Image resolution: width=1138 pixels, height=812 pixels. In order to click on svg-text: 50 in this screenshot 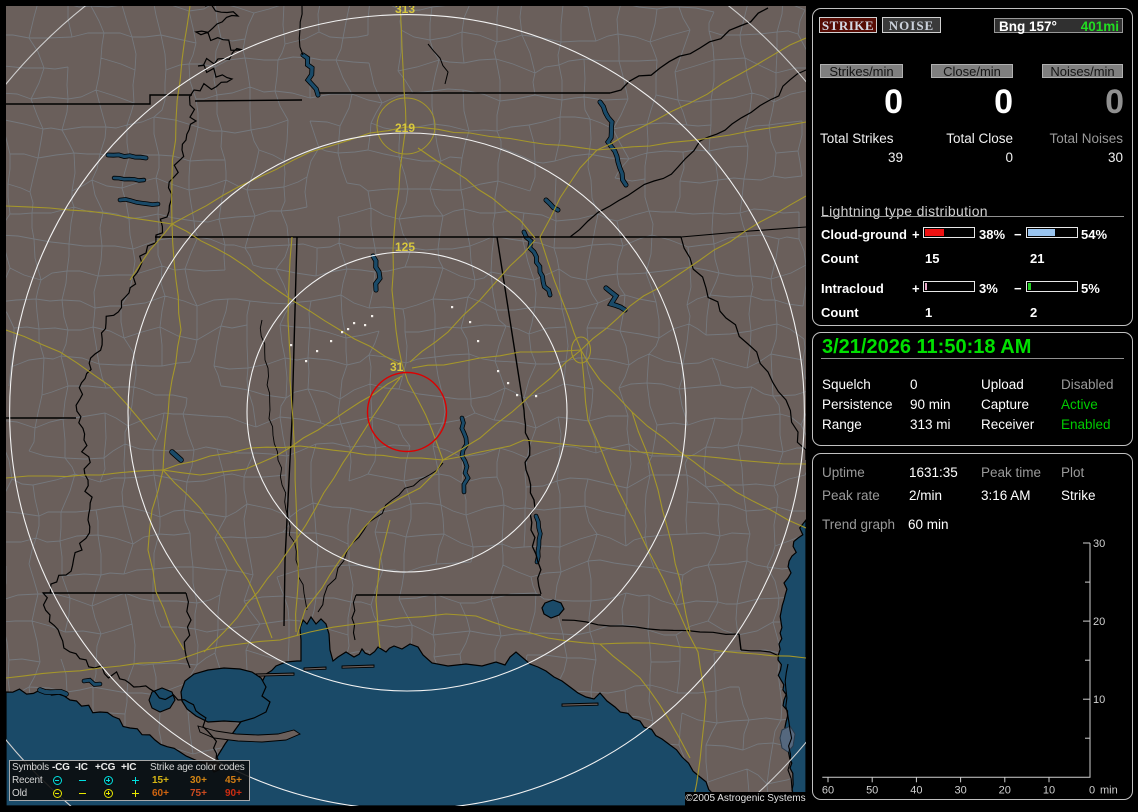, I will do `click(872, 790)`.